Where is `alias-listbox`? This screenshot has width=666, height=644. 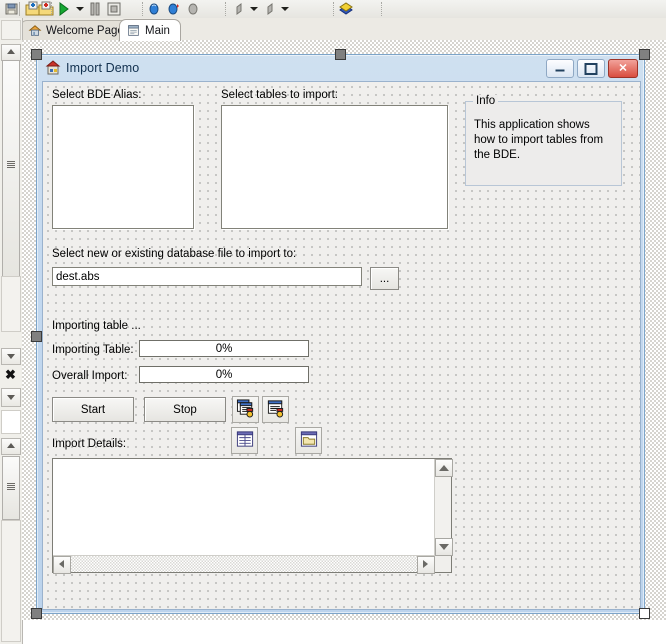
alias-listbox is located at coordinates (123, 167).